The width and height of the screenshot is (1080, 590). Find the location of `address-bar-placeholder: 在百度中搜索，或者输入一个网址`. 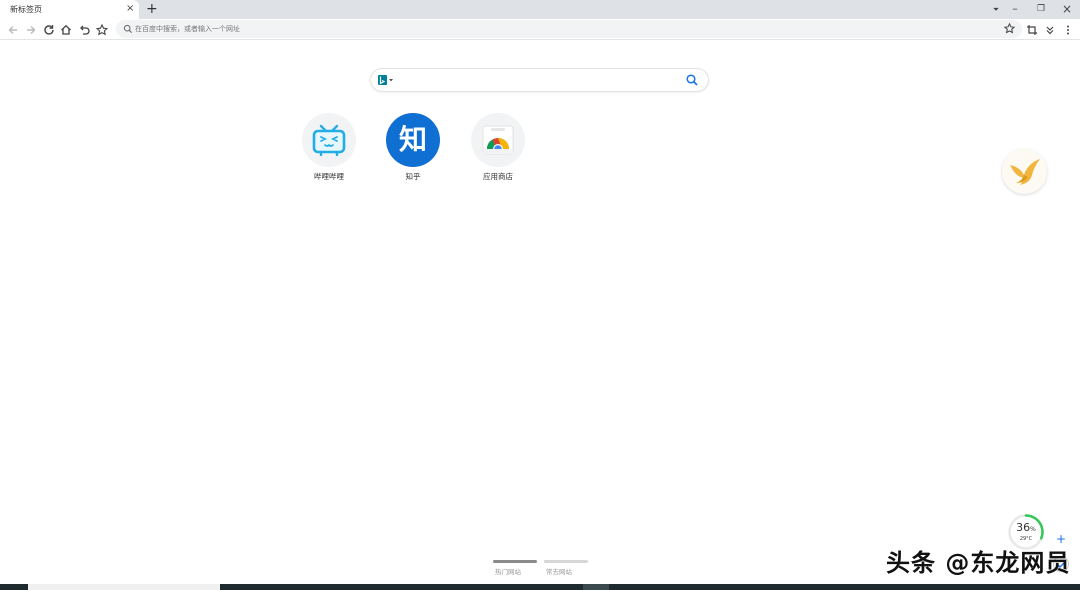

address-bar-placeholder: 在百度中搜索，或者输入一个网址 is located at coordinates (187, 29).